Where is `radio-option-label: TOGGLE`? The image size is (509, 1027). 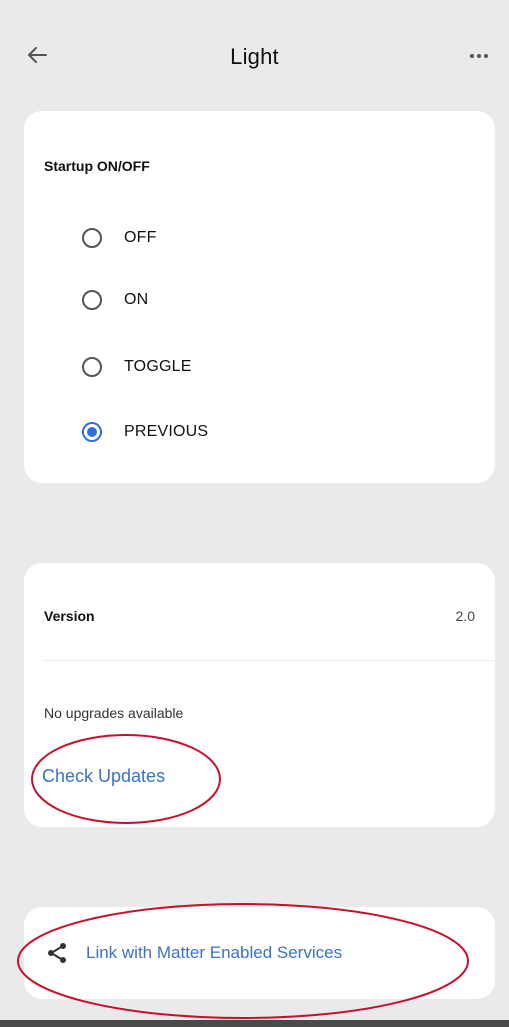 radio-option-label: TOGGLE is located at coordinates (158, 366).